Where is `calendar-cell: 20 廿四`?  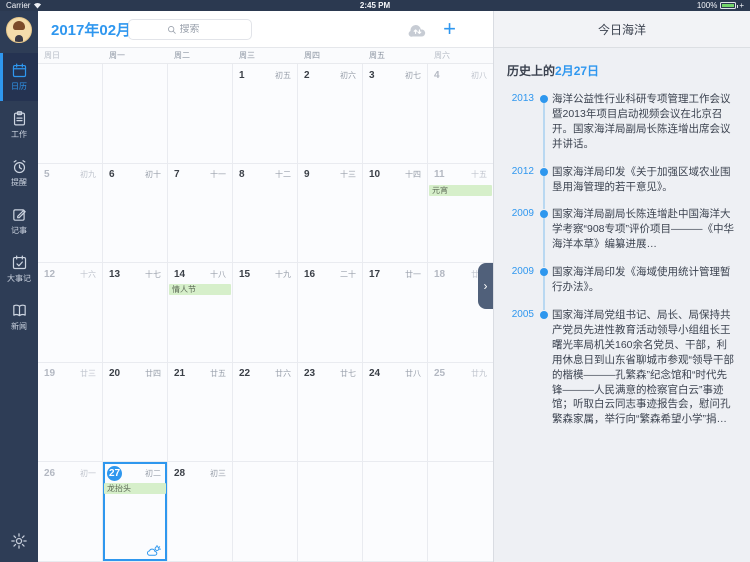 calendar-cell: 20 廿四 is located at coordinates (135, 412).